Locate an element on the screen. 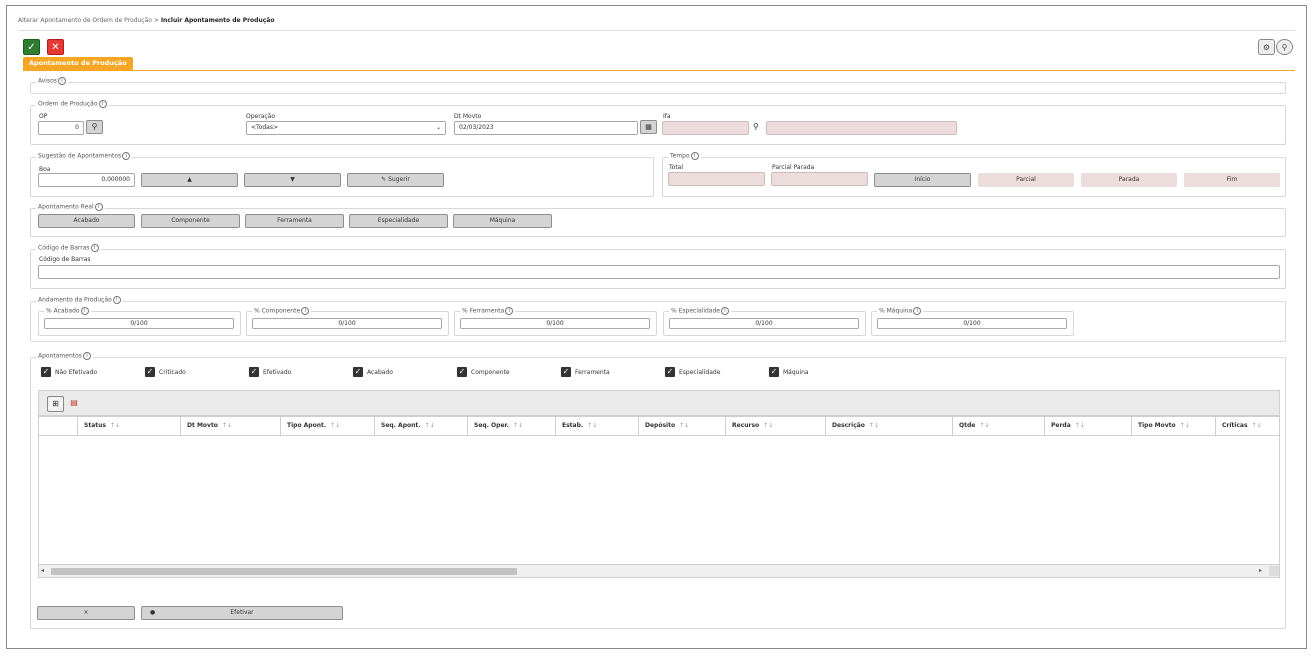  avisos-section is located at coordinates (658, 88).